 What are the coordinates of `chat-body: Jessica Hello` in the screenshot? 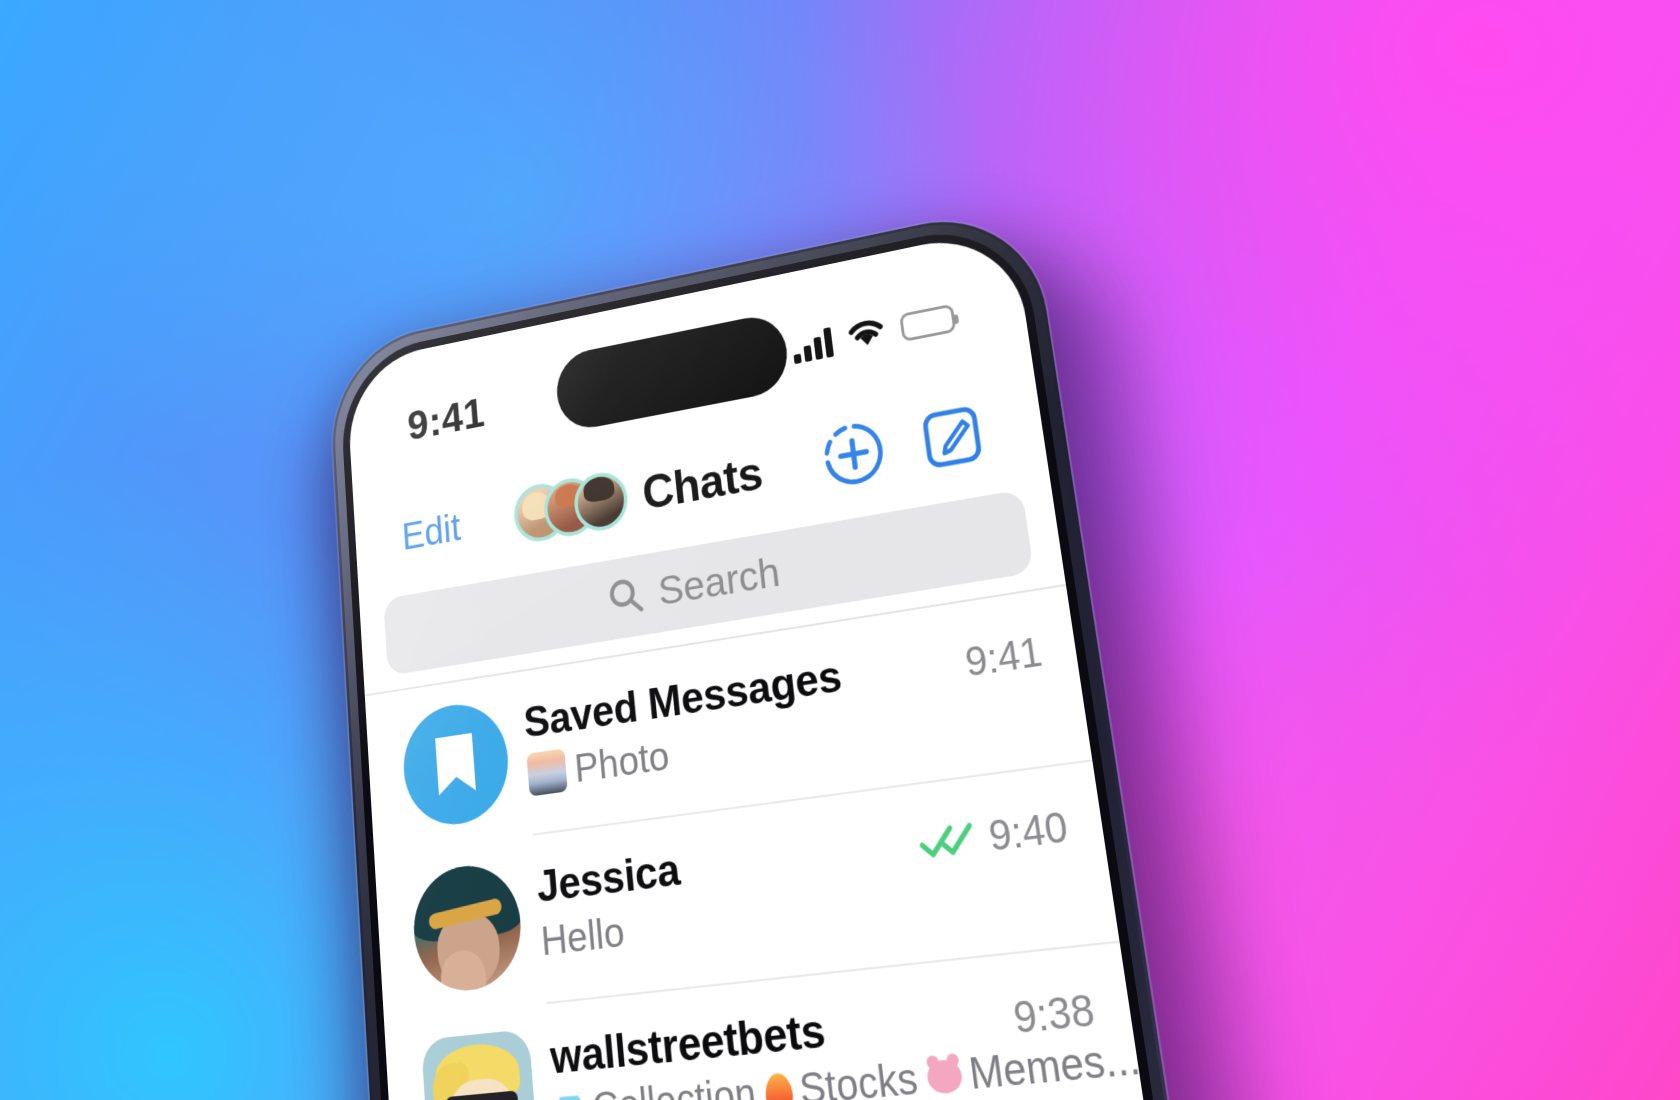 It's located at (726, 887).